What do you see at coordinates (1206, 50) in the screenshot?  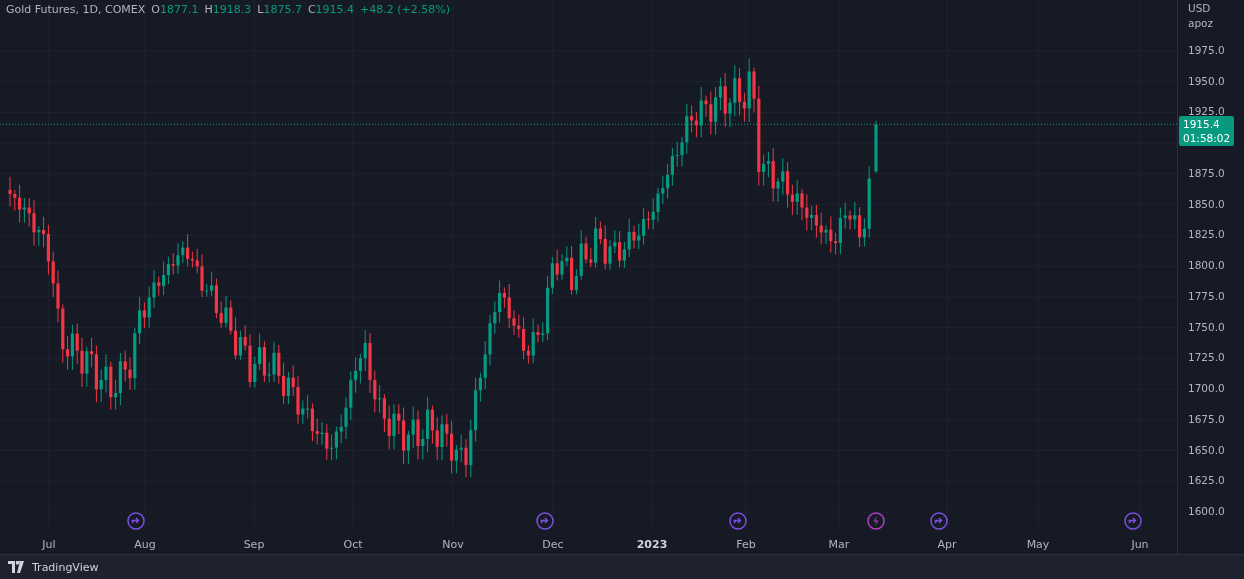 I see `price-tick: 1975.0` at bounding box center [1206, 50].